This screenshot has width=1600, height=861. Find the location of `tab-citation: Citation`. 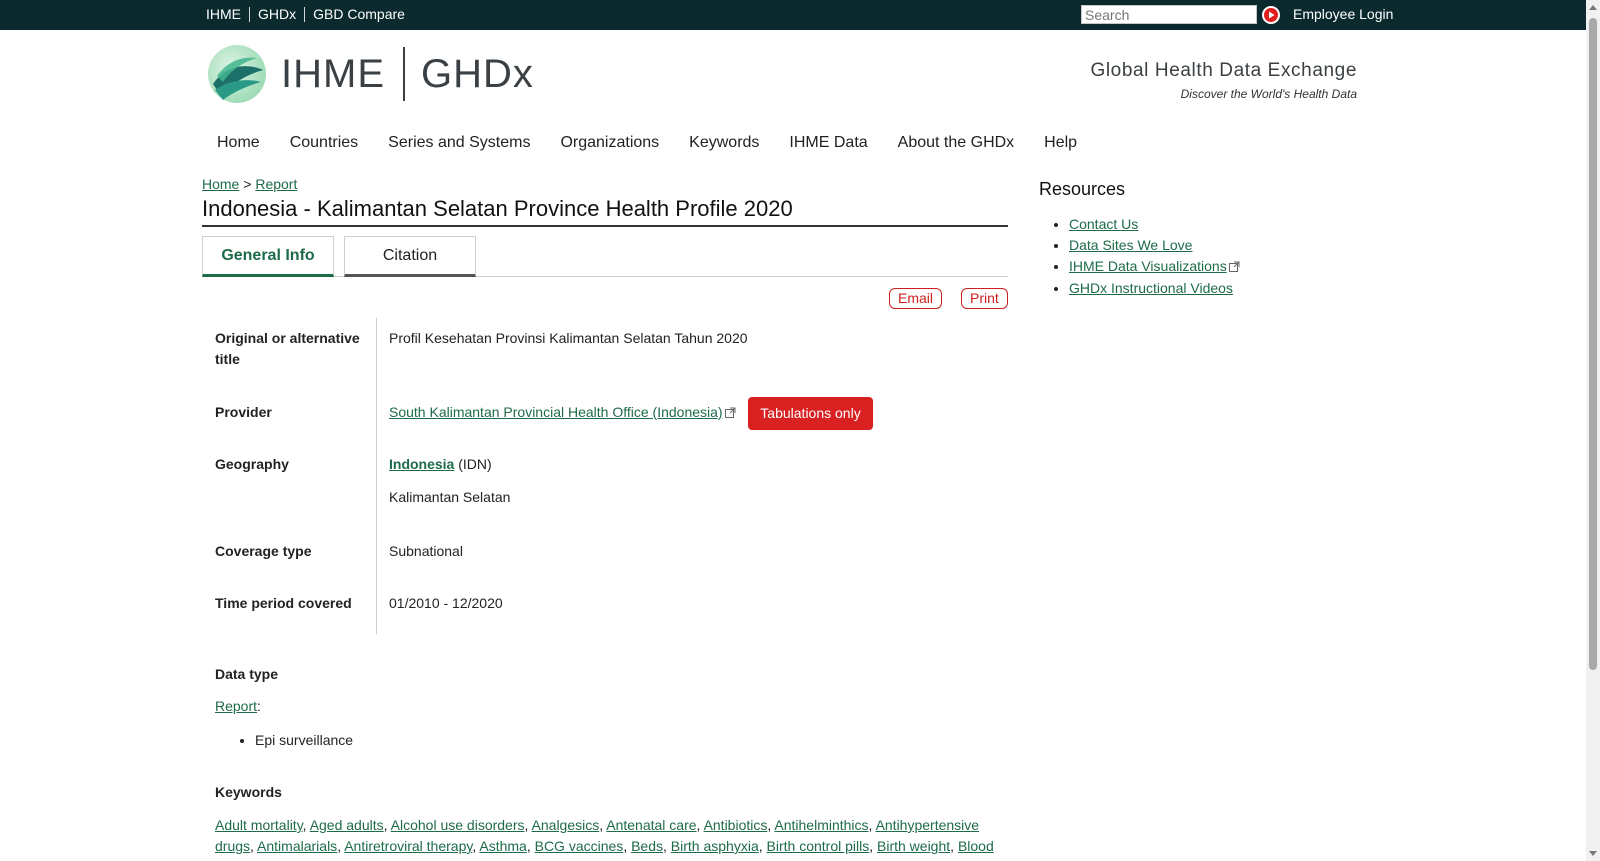

tab-citation: Citation is located at coordinates (410, 256).